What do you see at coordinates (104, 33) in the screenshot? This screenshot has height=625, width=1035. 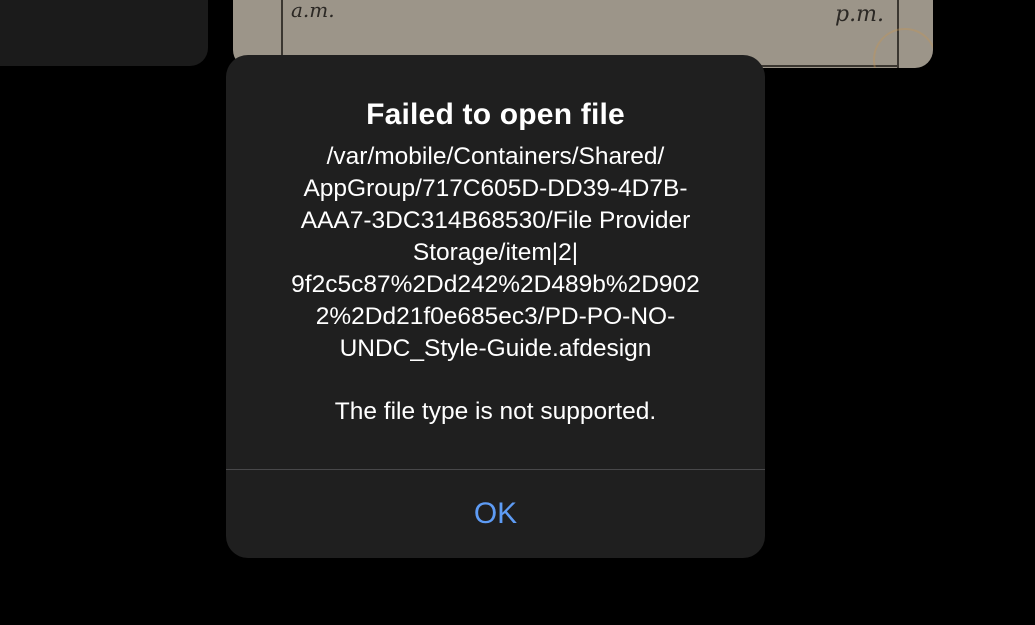 I see `background-card` at bounding box center [104, 33].